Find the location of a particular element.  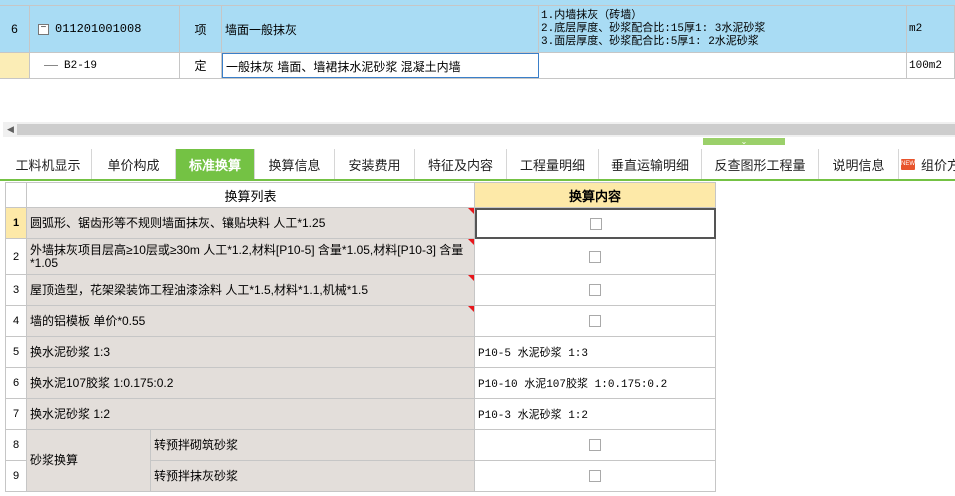

tab-material-machine: 工料机显示 is located at coordinates (48, 164).